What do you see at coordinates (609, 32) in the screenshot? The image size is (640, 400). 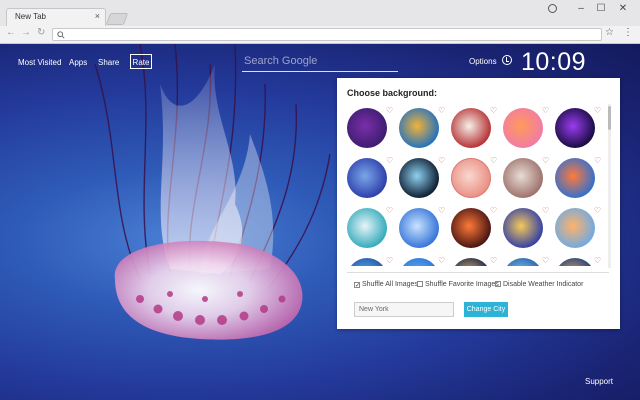 I see `bookmark-star-icon: ☆` at bounding box center [609, 32].